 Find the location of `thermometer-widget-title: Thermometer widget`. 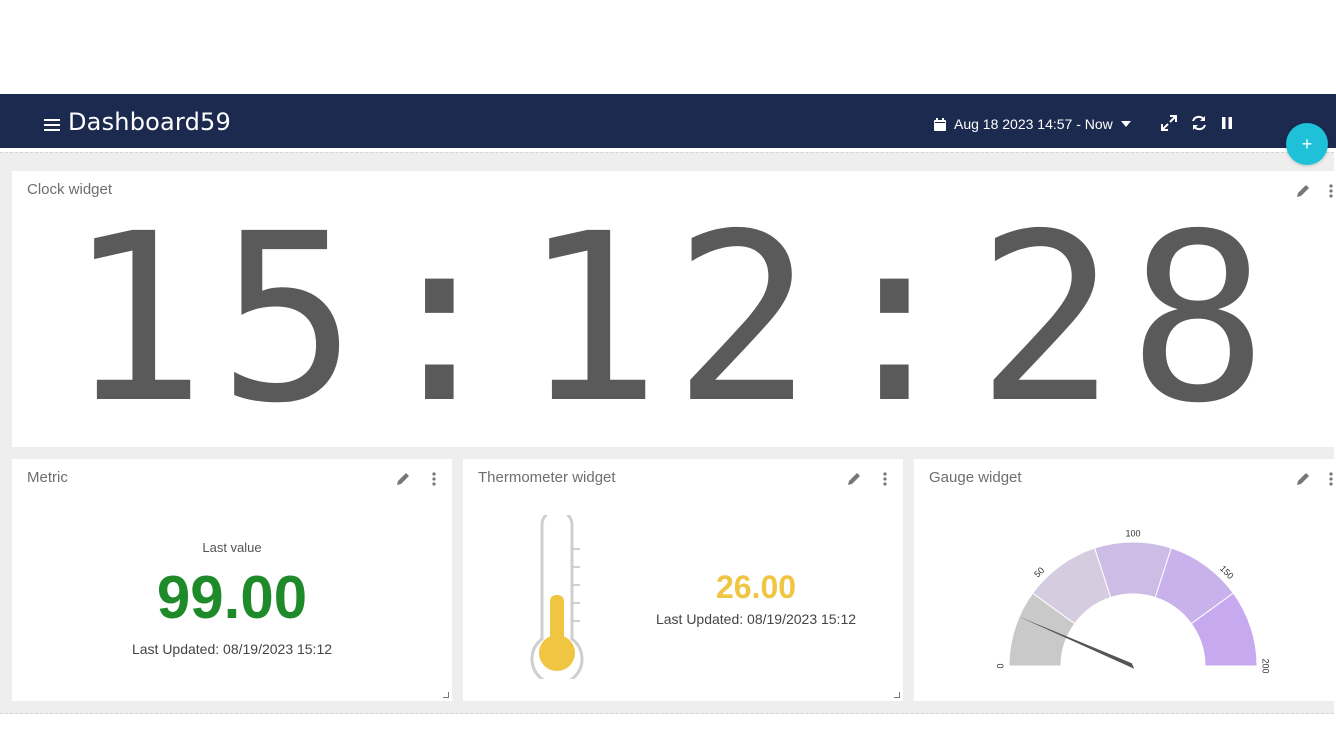

thermometer-widget-title: Thermometer widget is located at coordinates (547, 477).